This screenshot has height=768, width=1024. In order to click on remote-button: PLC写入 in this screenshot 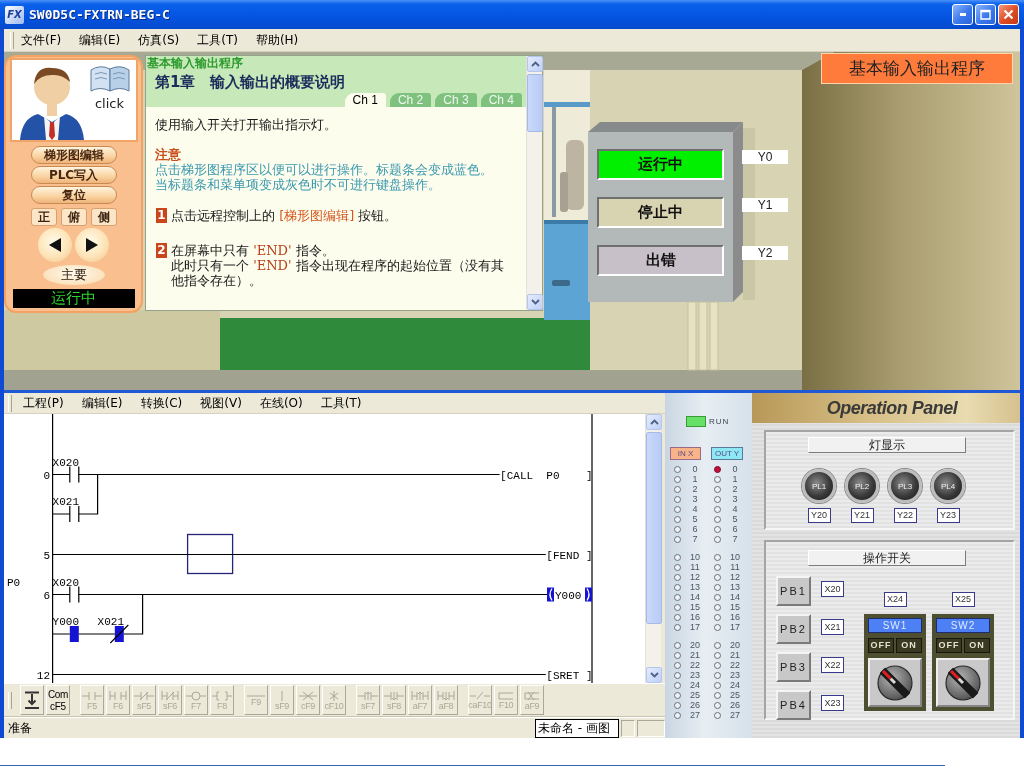, I will do `click(73, 175)`.